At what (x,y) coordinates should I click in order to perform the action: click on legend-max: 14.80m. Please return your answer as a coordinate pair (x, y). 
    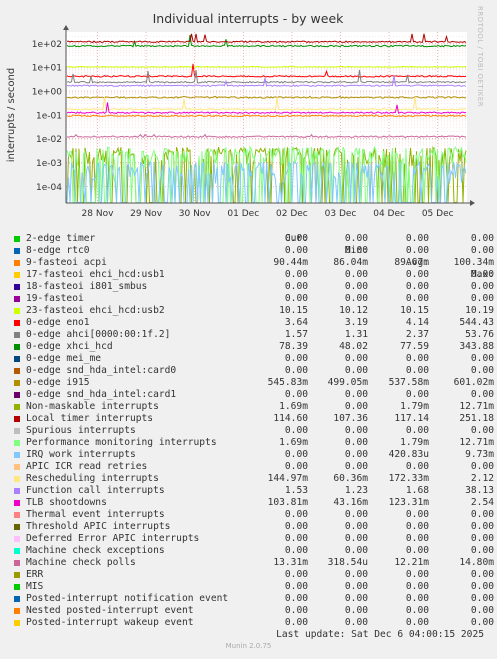
    Looking at the image, I should click on (476, 562).